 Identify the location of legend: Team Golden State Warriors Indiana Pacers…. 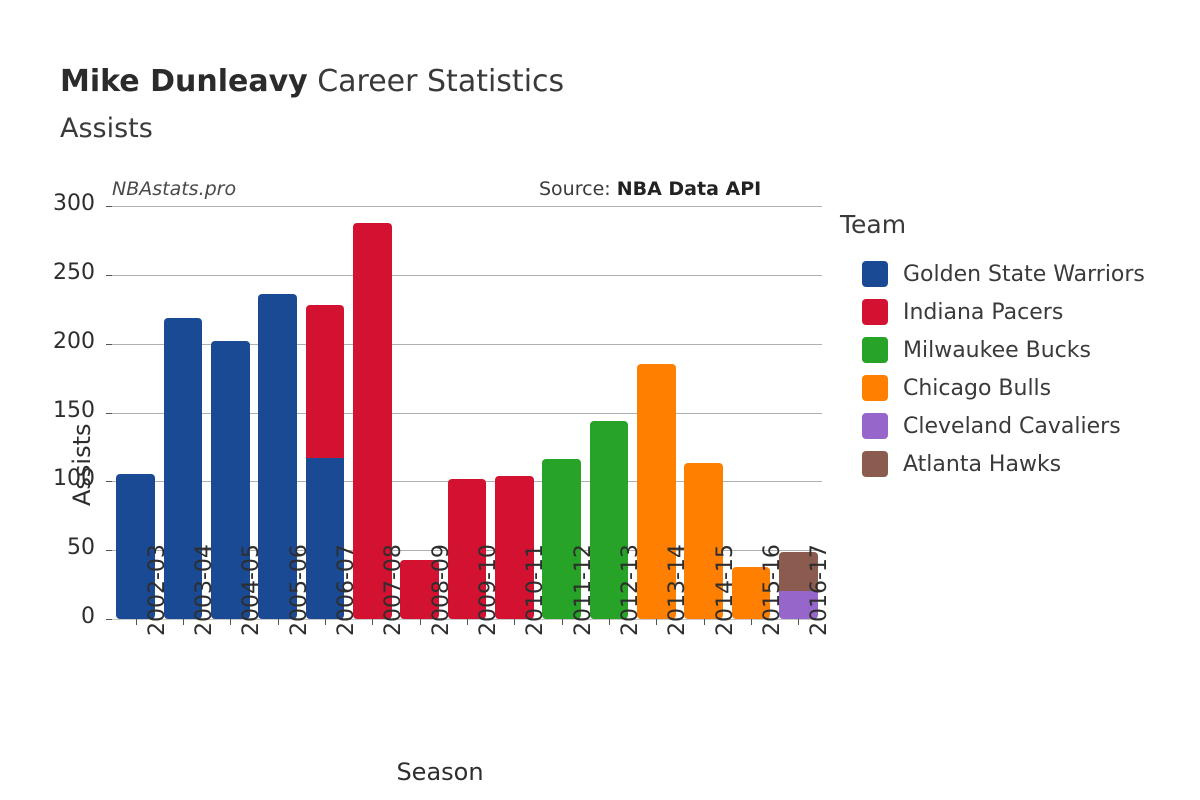
(1015, 346).